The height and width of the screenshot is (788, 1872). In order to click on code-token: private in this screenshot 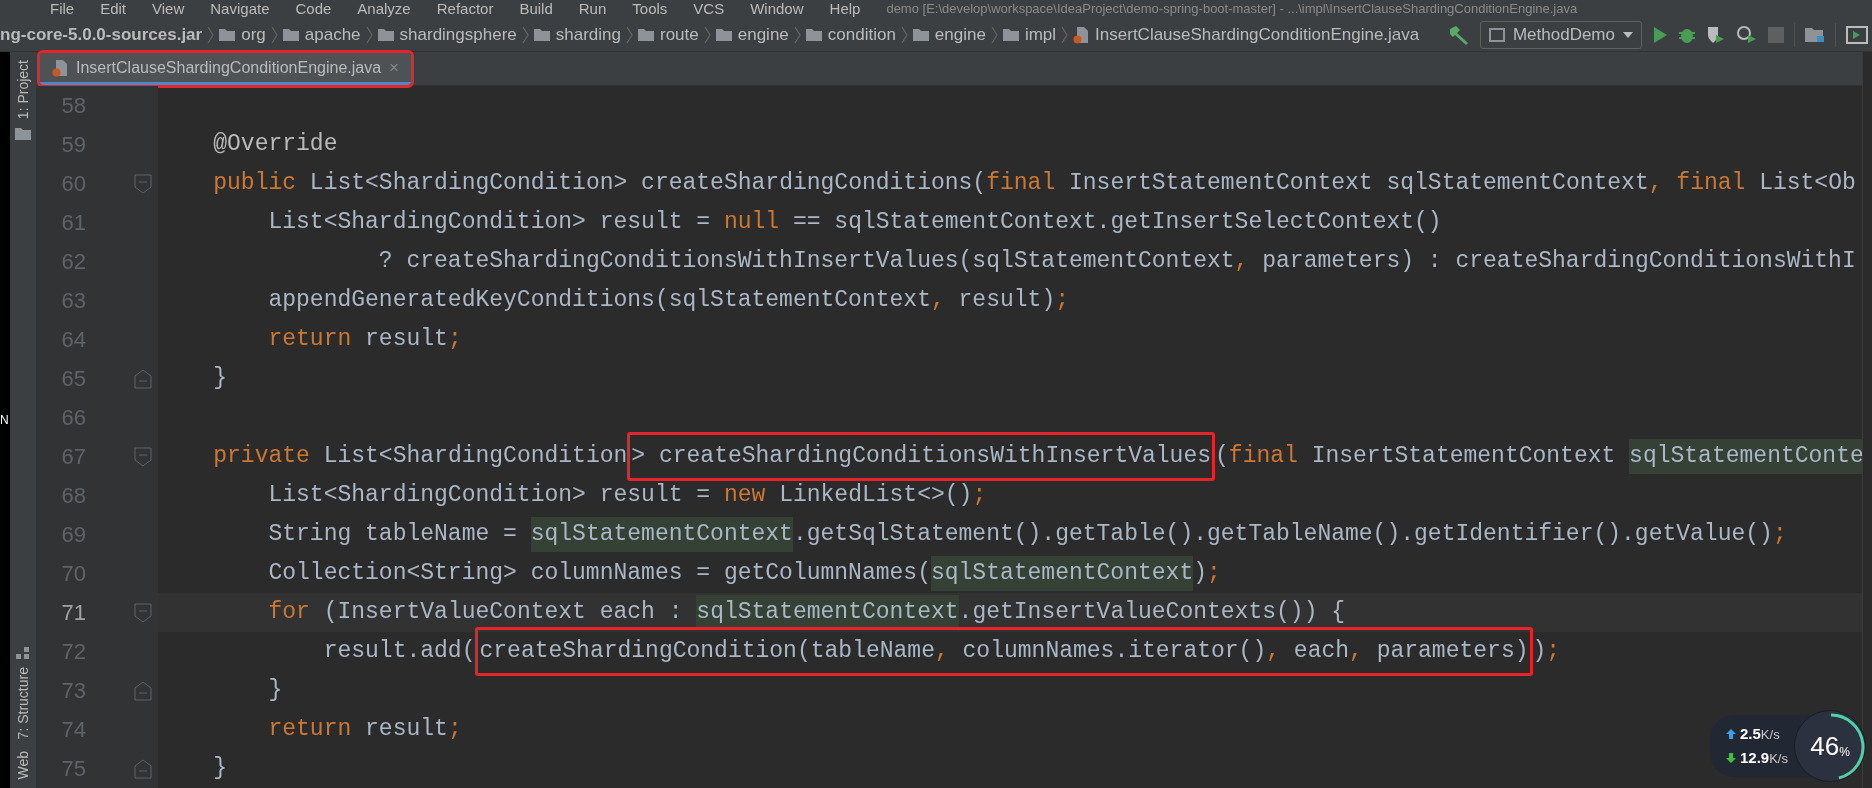, I will do `click(261, 457)`.